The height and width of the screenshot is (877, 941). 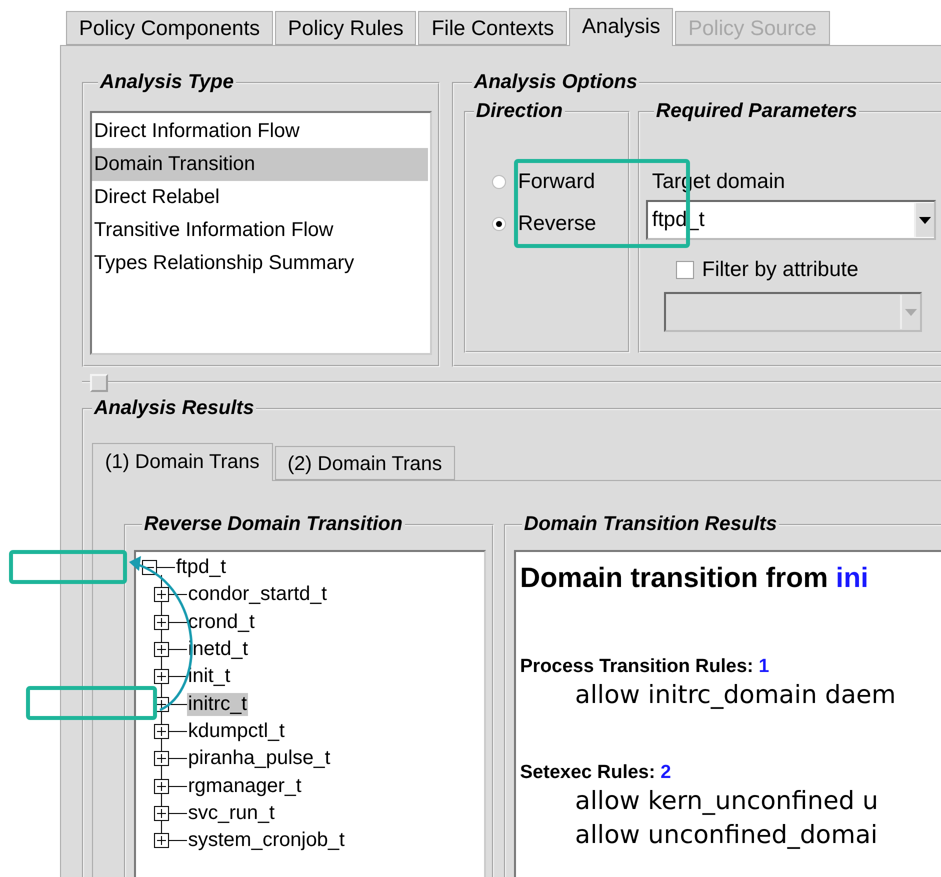 I want to click on tree-item: kdumpctl_t, so click(x=236, y=731).